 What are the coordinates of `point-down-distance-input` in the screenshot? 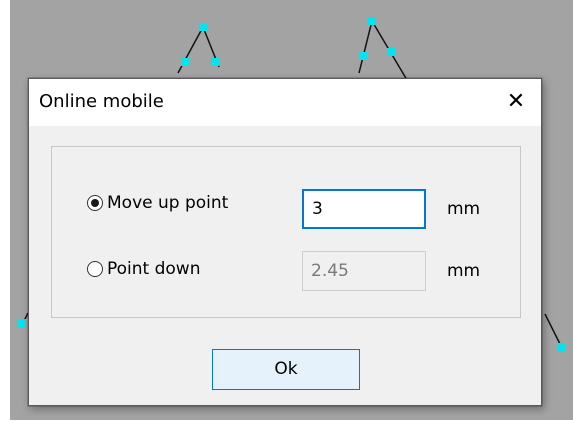 It's located at (364, 271).